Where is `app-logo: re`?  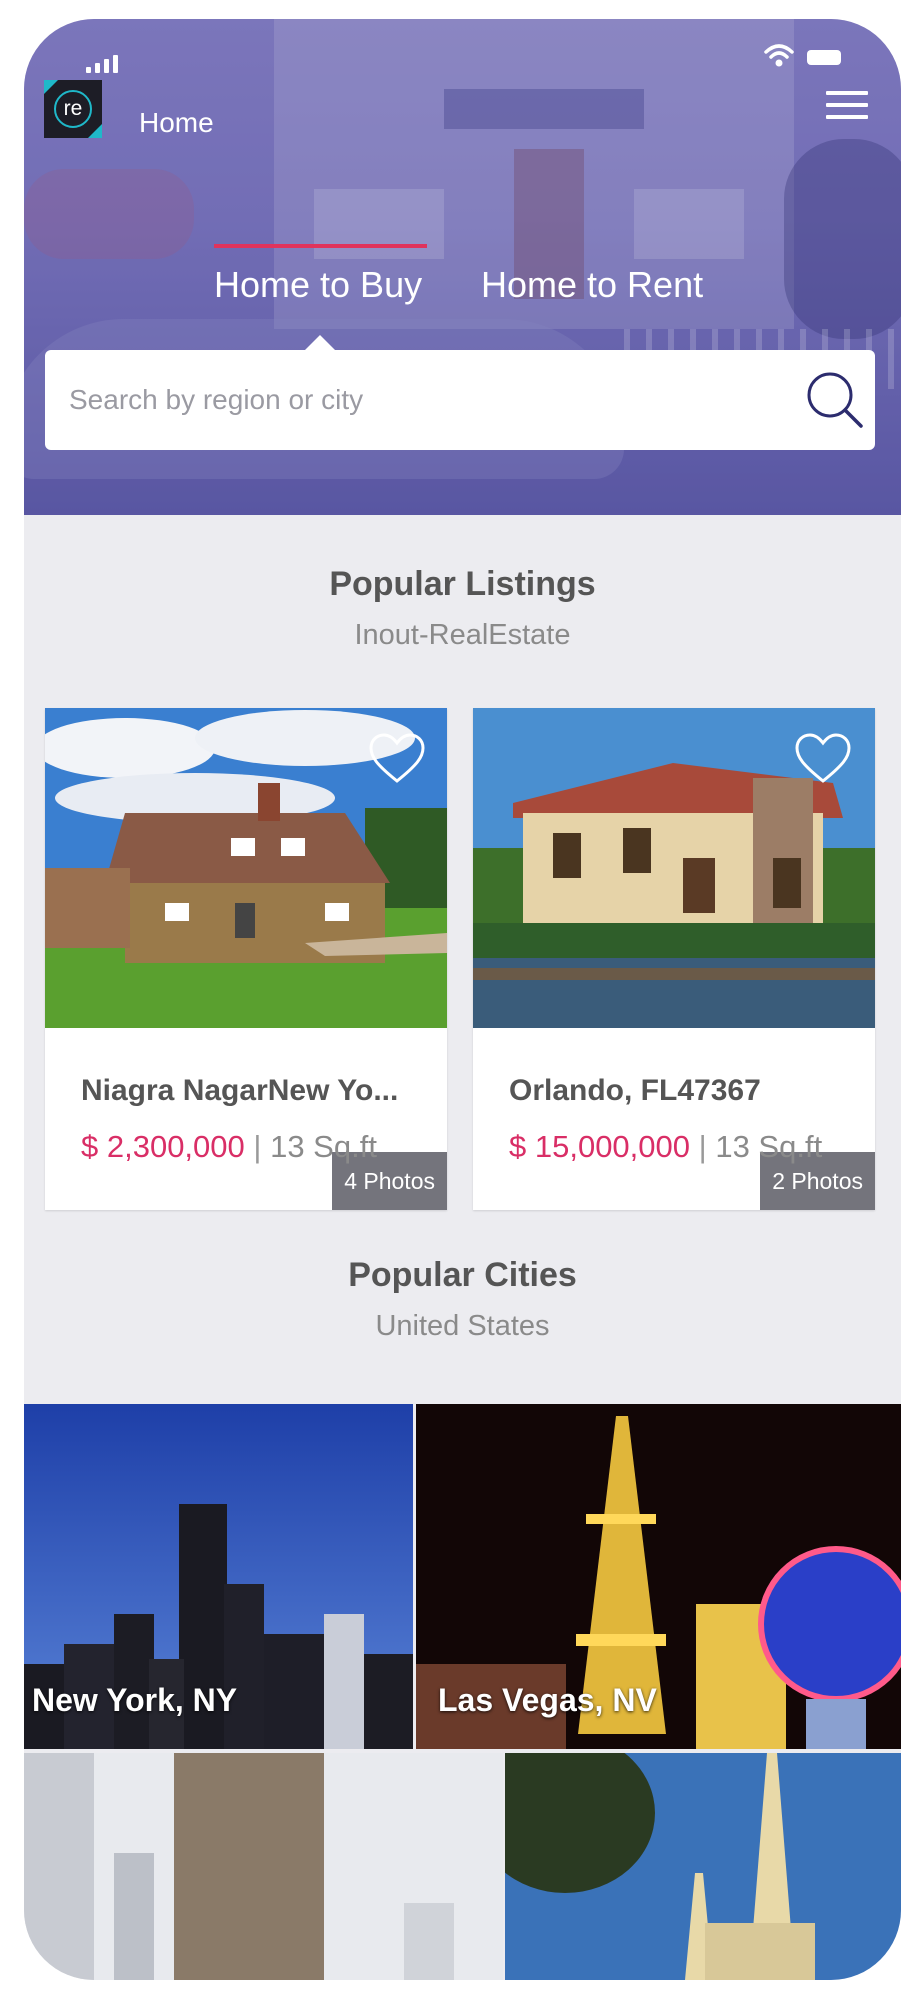
app-logo: re is located at coordinates (73, 109).